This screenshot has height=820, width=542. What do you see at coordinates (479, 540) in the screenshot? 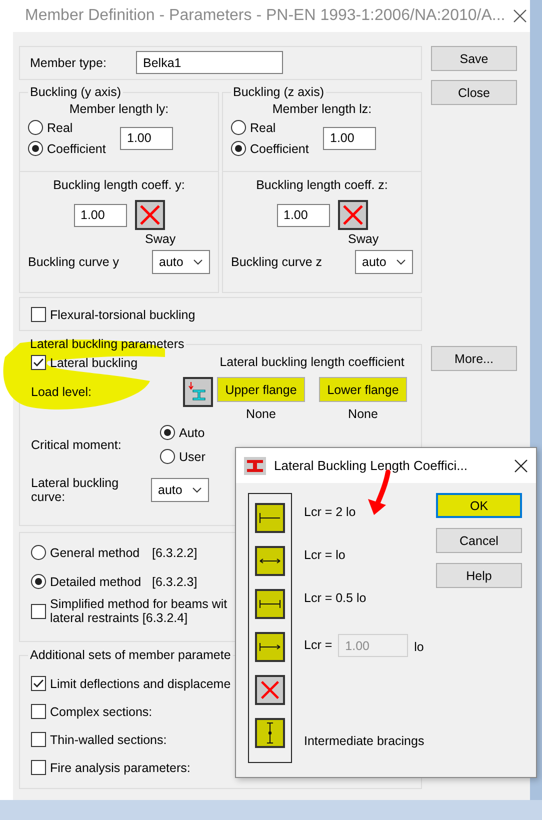
I see `dialog-button: Cancel` at bounding box center [479, 540].